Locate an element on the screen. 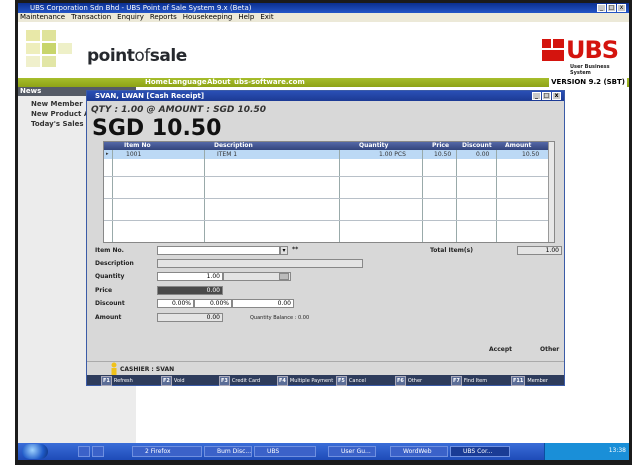 This screenshot has width=642, height=470. item-no-label: Item No. is located at coordinates (109, 250).